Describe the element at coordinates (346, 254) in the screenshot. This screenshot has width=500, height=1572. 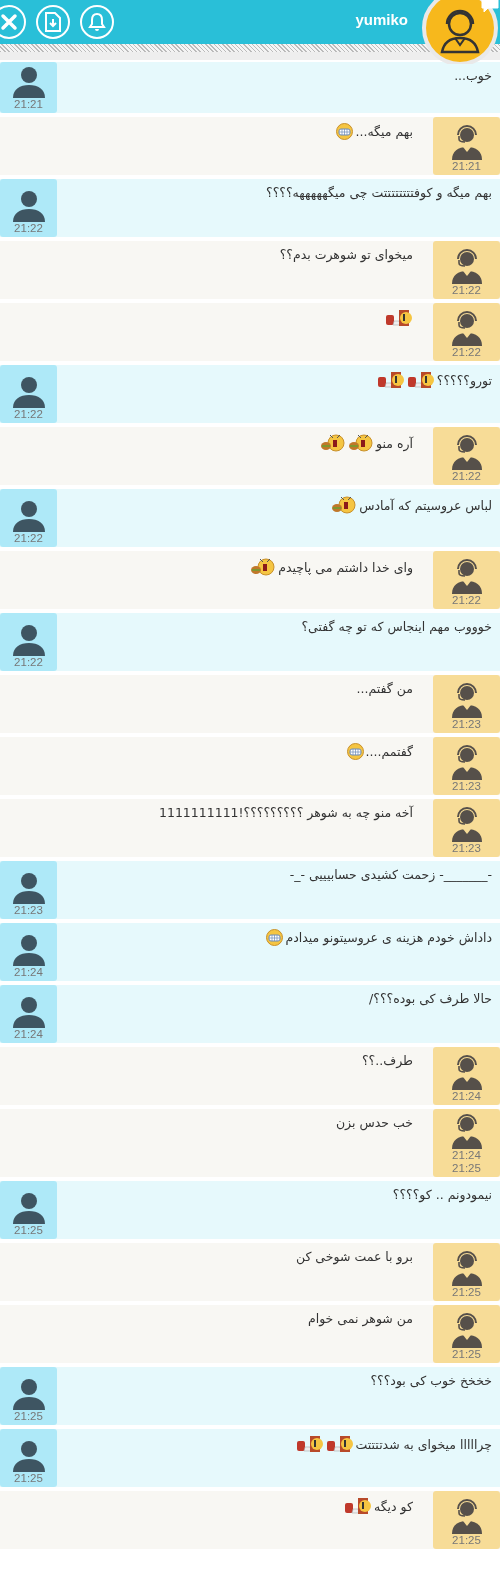
I see `message-text: میخوای تو شوهرت بدم؟؟` at that location.